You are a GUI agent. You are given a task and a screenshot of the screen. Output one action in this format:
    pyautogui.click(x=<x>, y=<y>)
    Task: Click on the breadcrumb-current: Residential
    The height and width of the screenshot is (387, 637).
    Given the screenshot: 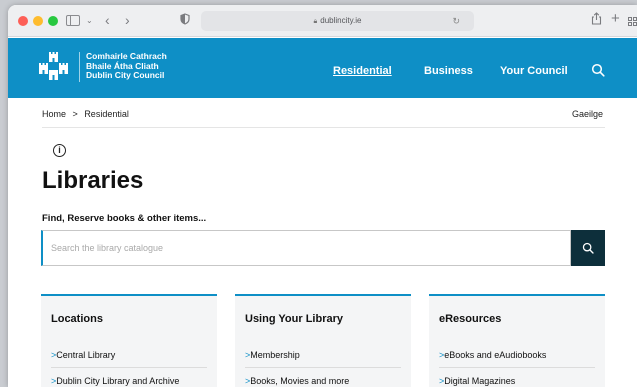 What is the action you would take?
    pyautogui.click(x=106, y=114)
    